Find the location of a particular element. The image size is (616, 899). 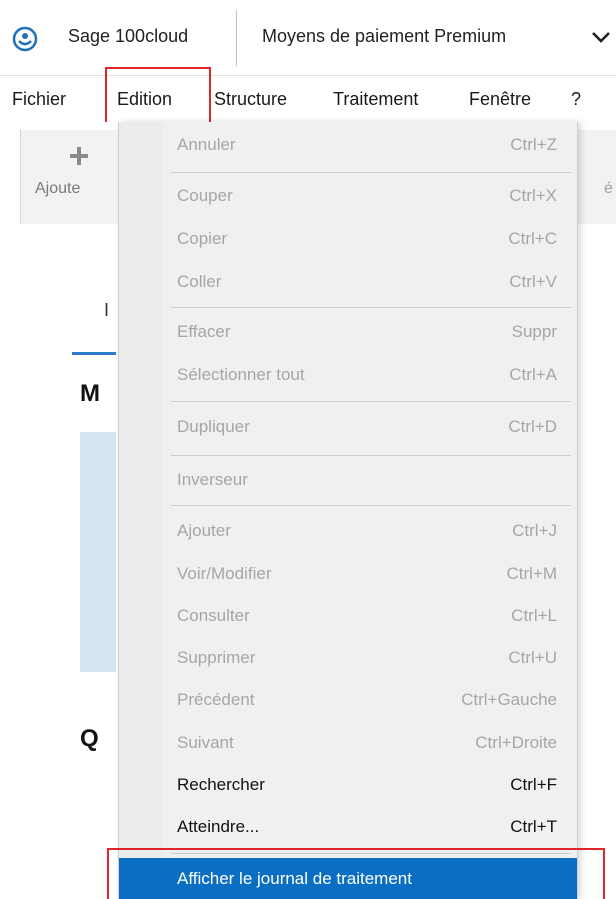

menu-item-label: Sélectionner tout is located at coordinates (241, 374).